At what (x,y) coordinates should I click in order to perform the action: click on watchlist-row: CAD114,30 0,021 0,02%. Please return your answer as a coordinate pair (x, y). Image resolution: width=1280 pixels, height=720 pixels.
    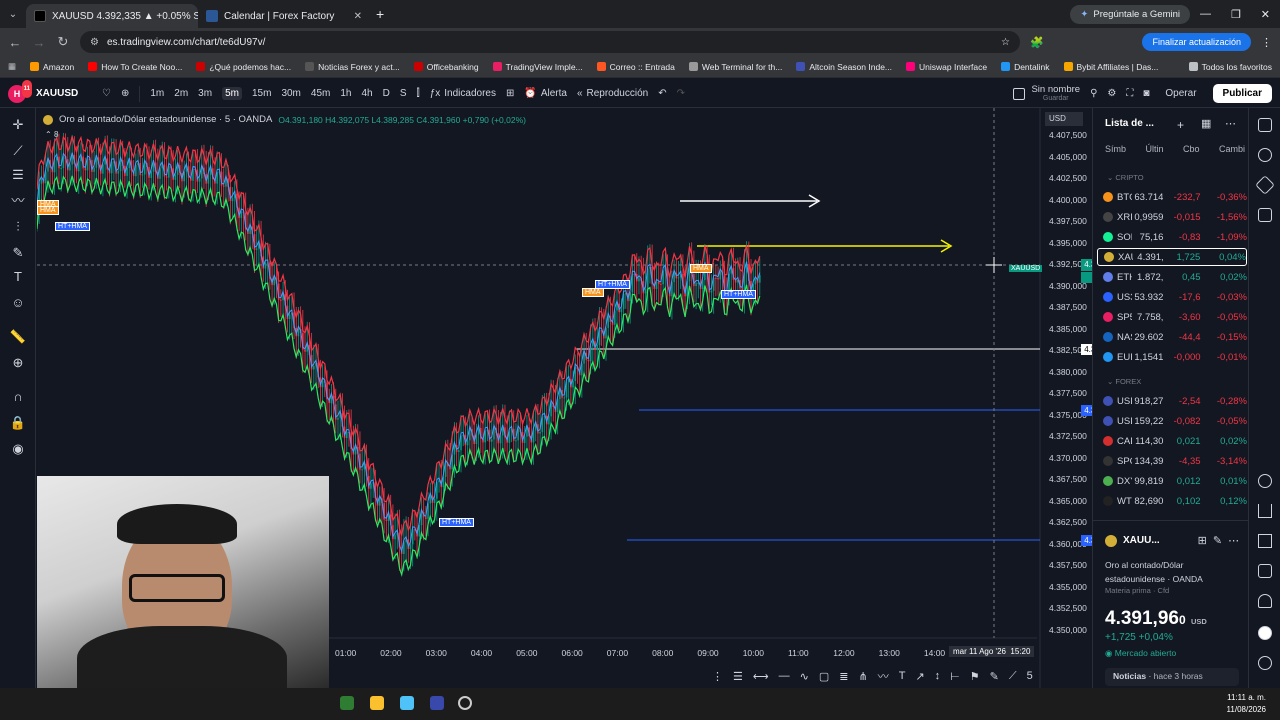
    Looking at the image, I should click on (1172, 441).